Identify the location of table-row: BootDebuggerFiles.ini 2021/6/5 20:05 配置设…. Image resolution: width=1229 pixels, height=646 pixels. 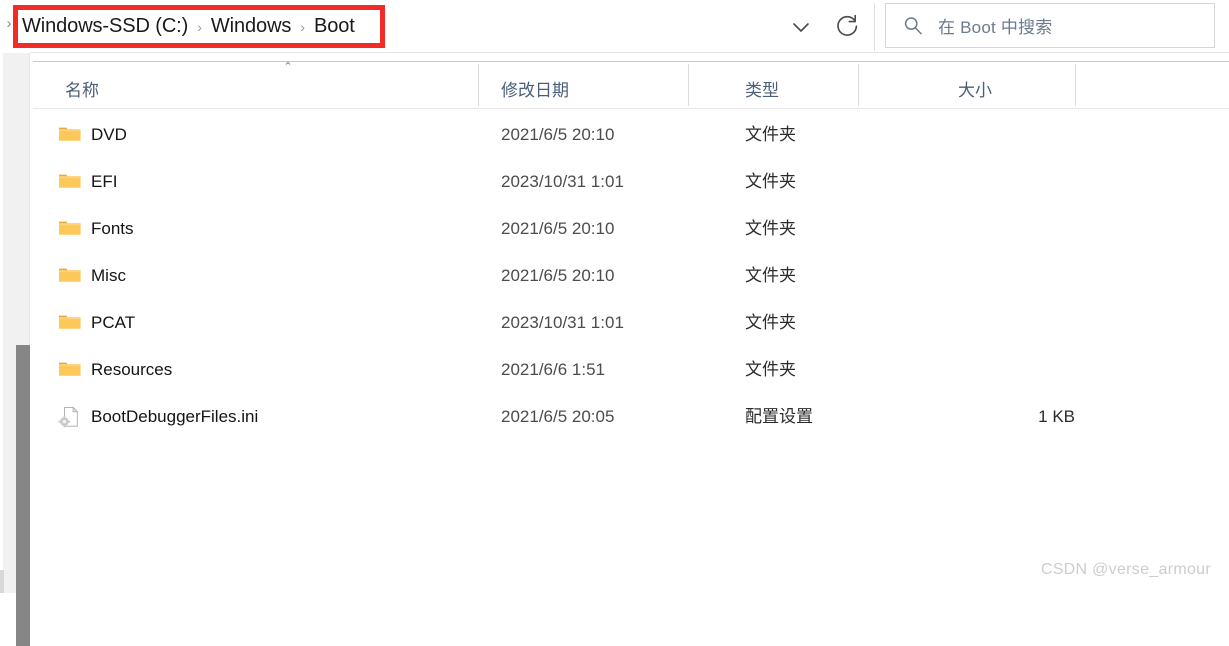
(631, 417).